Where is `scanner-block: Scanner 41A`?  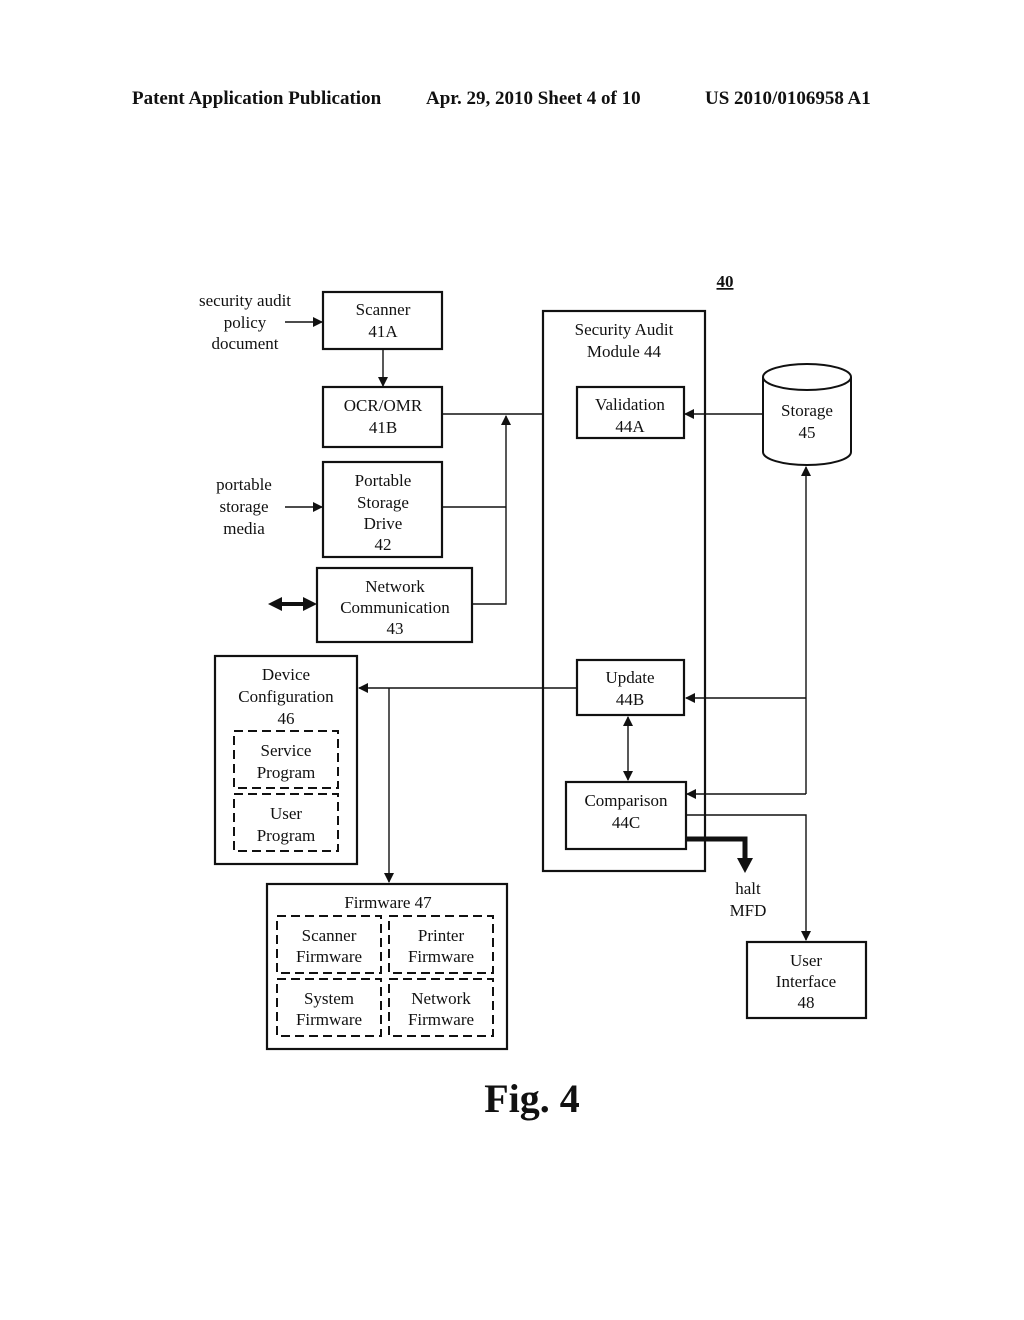
scanner-block: Scanner 41A is located at coordinates (382, 320).